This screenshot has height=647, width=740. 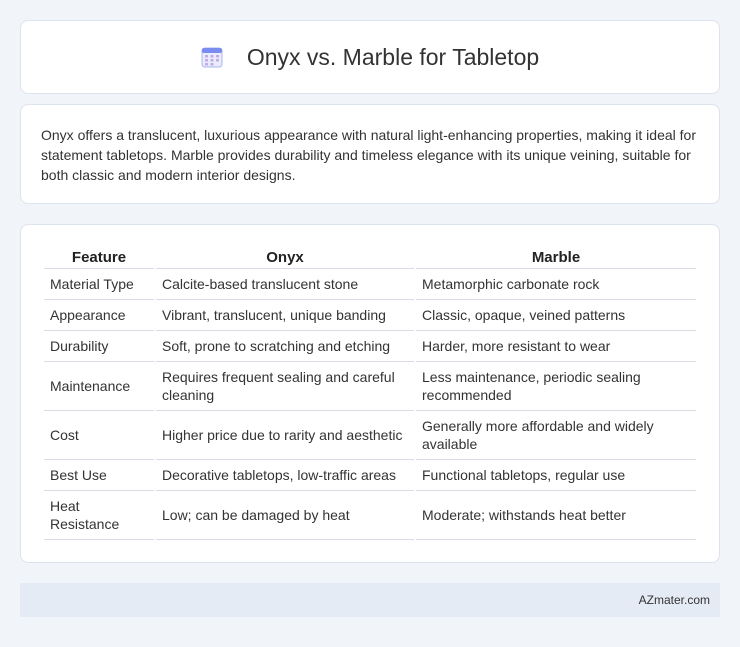 What do you see at coordinates (556, 315) in the screenshot?
I see `marble-cell: Classic, opaque, veined patterns` at bounding box center [556, 315].